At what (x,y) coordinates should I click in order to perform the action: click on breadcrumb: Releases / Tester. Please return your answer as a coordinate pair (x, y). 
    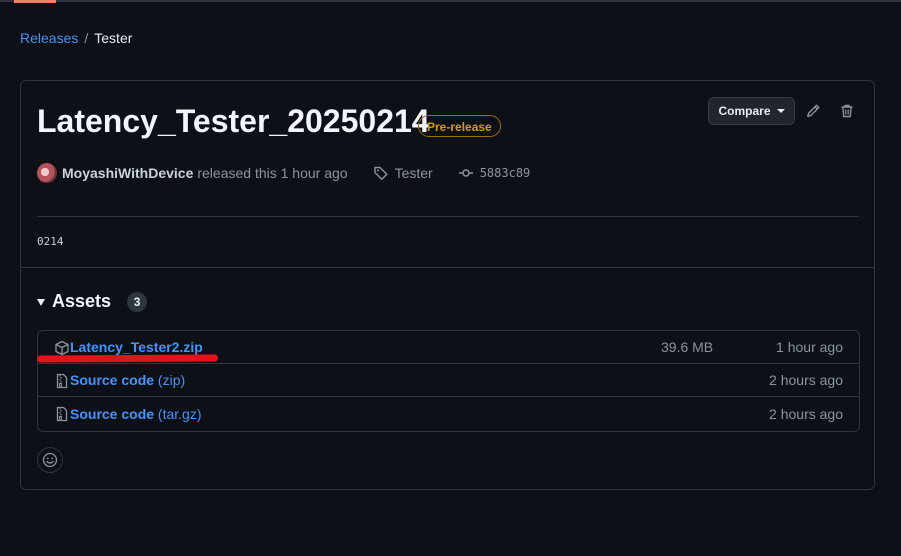
    Looking at the image, I should click on (76, 38).